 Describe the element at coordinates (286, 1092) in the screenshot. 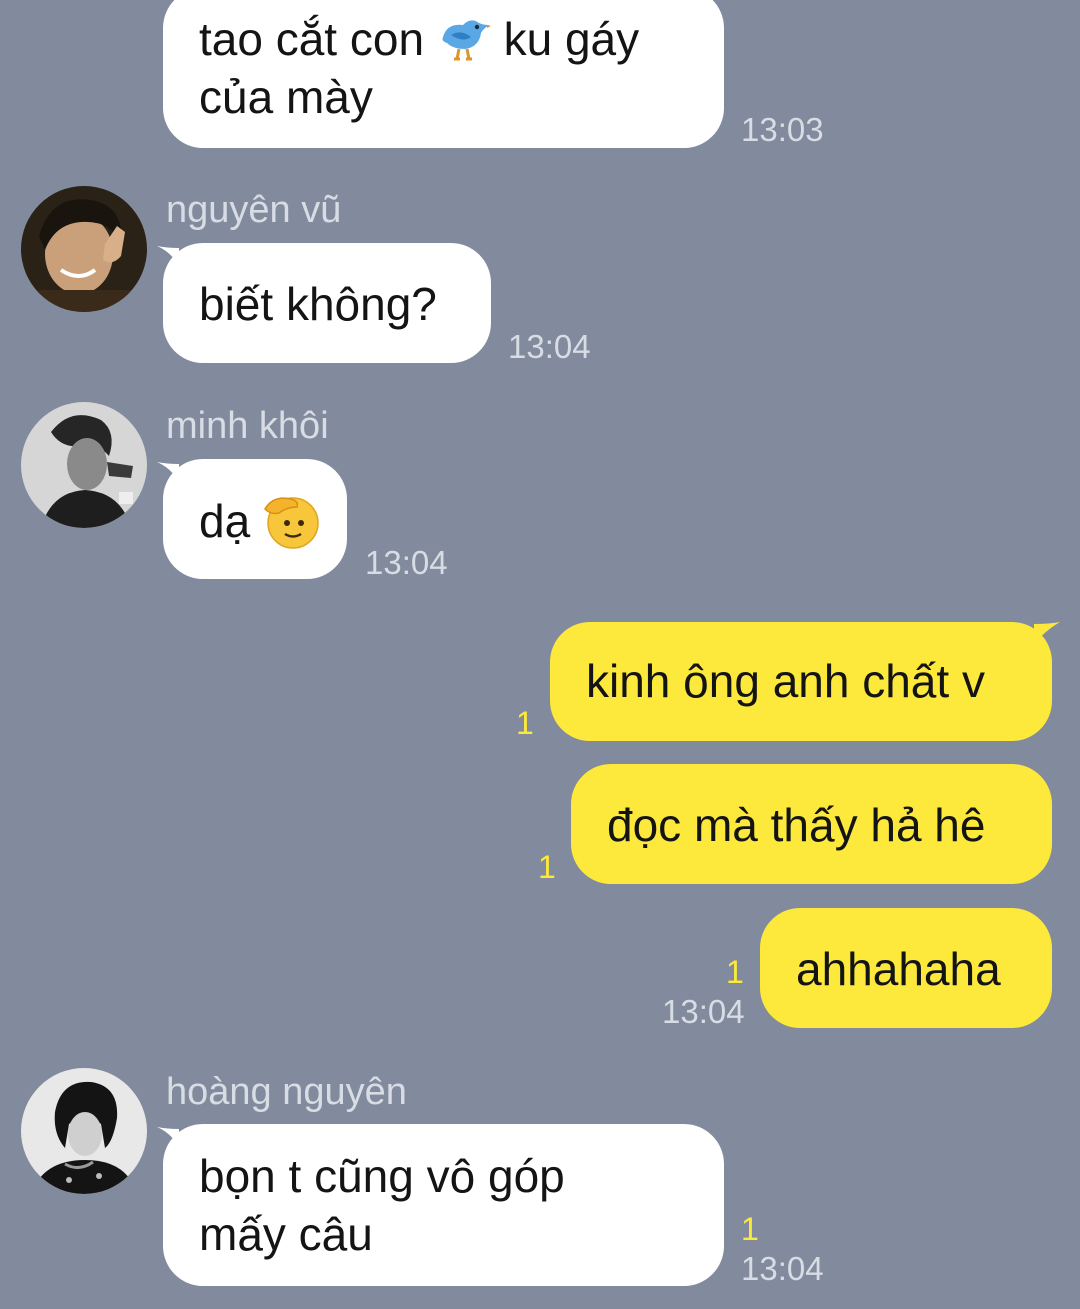

I see `sender-name: hoàng nguyên` at that location.